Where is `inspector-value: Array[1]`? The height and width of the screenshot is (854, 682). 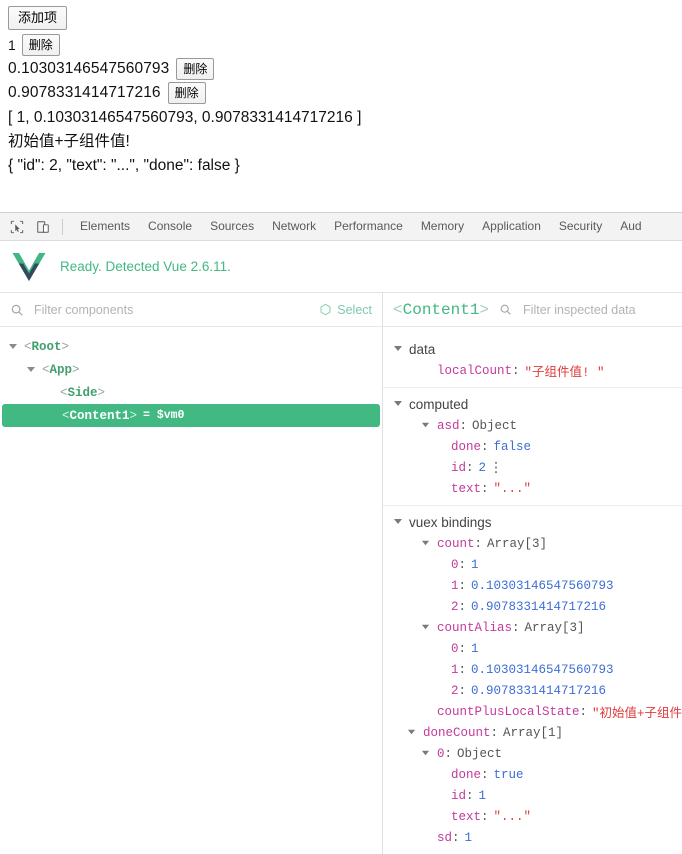
inspector-value: Array[1] is located at coordinates (533, 732).